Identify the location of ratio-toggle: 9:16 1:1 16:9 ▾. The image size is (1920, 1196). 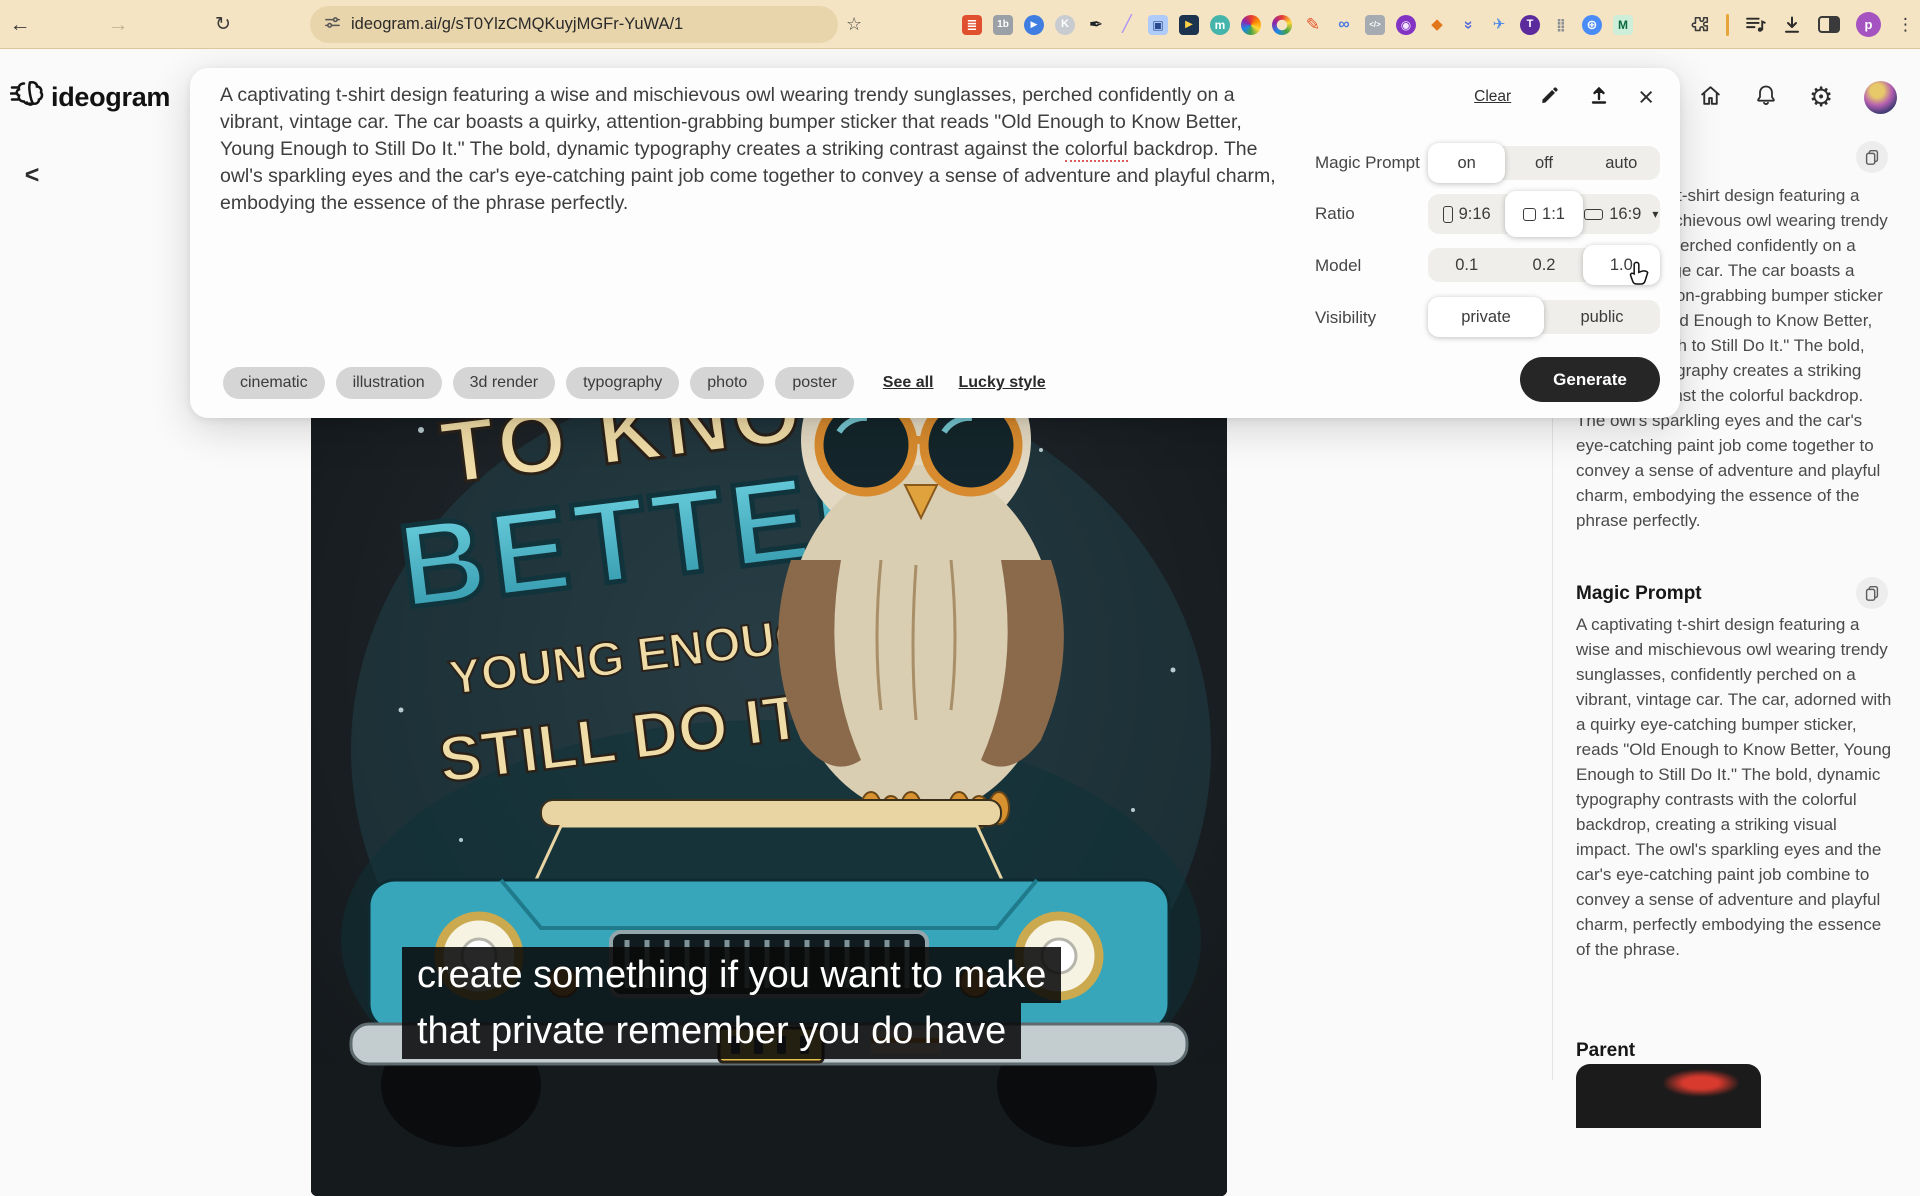
(1544, 214).